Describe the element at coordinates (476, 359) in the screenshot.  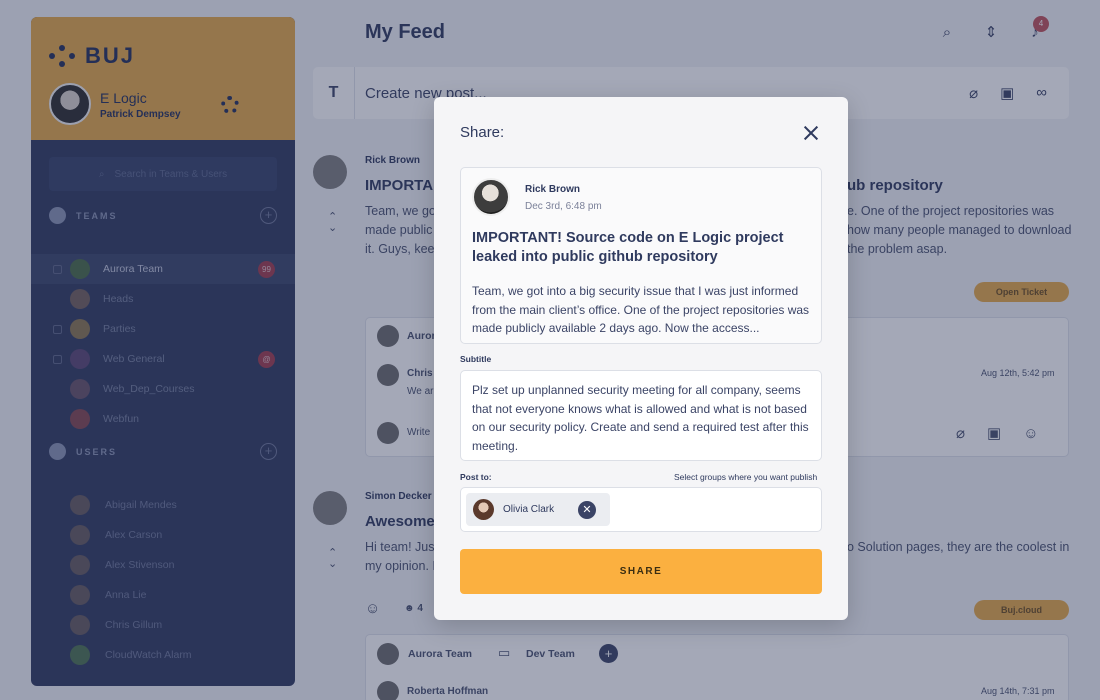
I see `subtitle-label: Subtitle` at that location.